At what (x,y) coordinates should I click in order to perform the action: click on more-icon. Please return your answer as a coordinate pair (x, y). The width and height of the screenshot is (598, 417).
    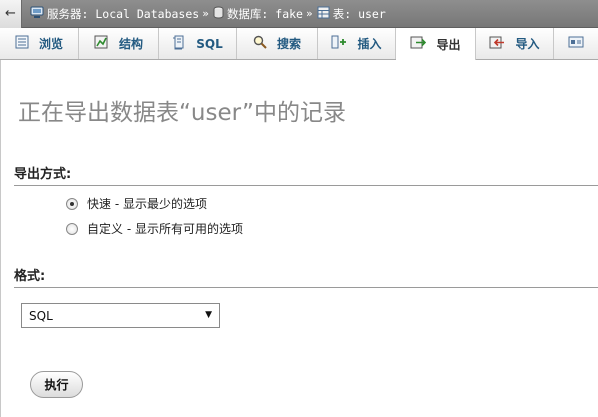
    Looking at the image, I should click on (576, 43).